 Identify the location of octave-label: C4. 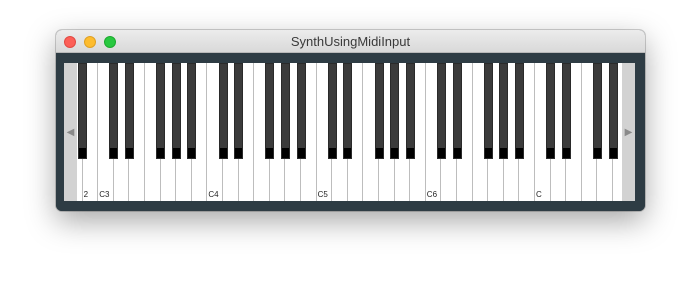
(213, 194).